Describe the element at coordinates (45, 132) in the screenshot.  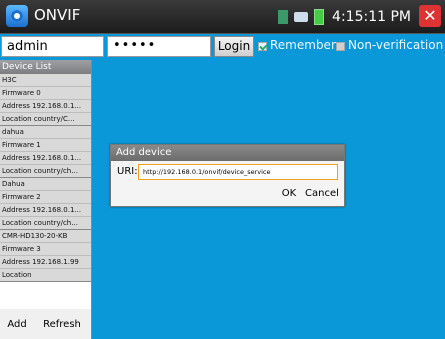
I see `device-name: dahua` at that location.